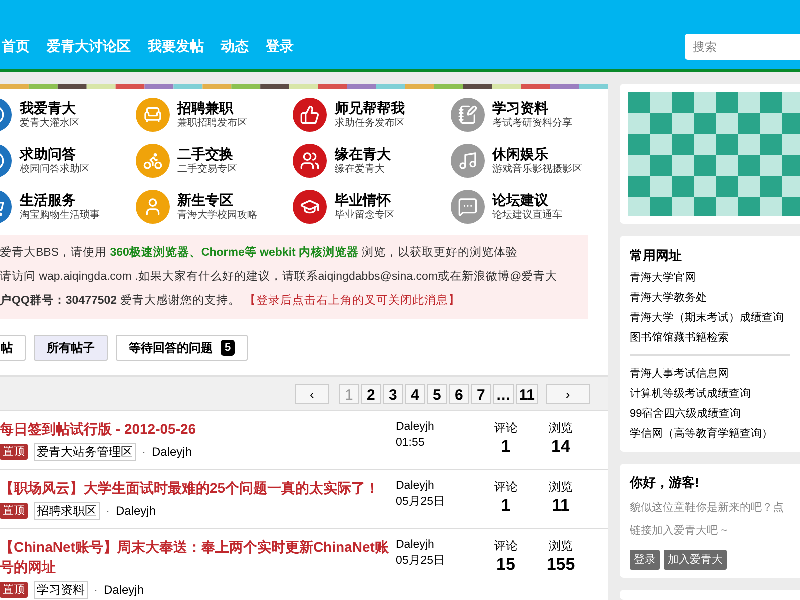 The width and height of the screenshot is (800, 600). What do you see at coordinates (467, 115) in the screenshot?
I see `notebook-icon` at bounding box center [467, 115].